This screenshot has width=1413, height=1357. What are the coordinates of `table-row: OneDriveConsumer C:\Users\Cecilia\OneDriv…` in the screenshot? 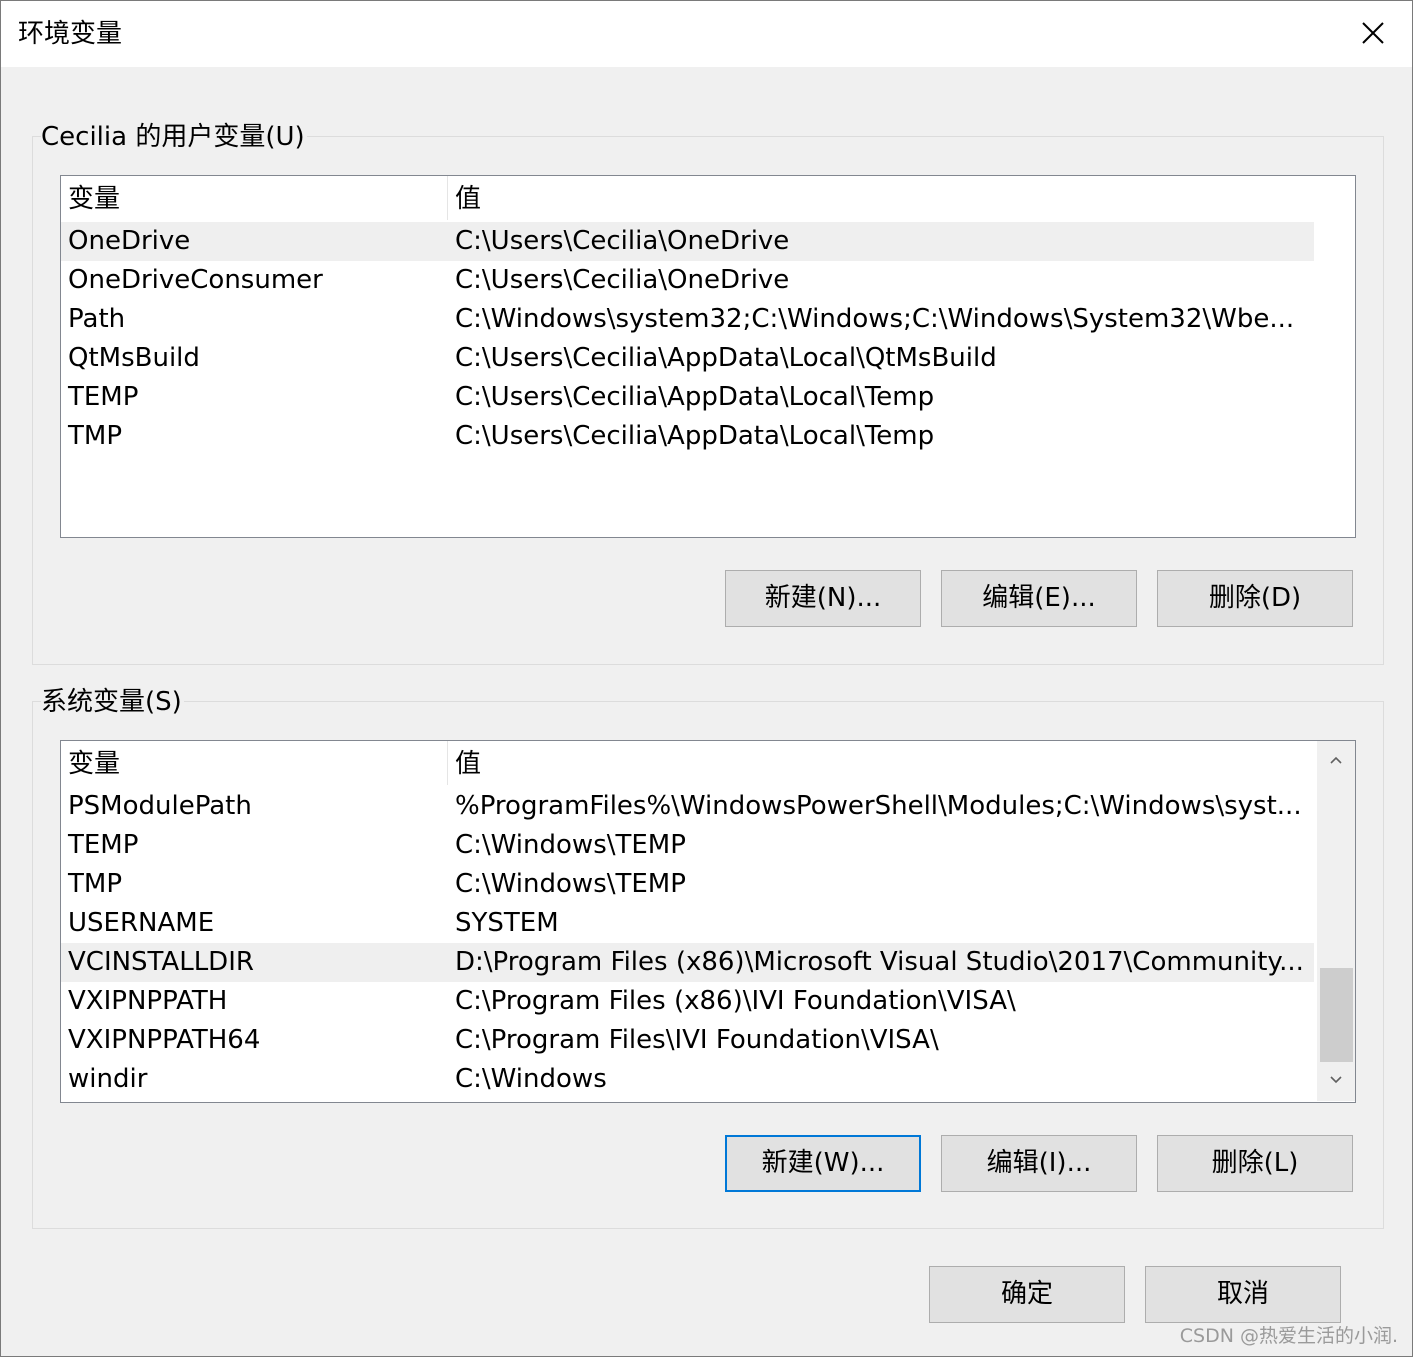 It's located at (687, 280).